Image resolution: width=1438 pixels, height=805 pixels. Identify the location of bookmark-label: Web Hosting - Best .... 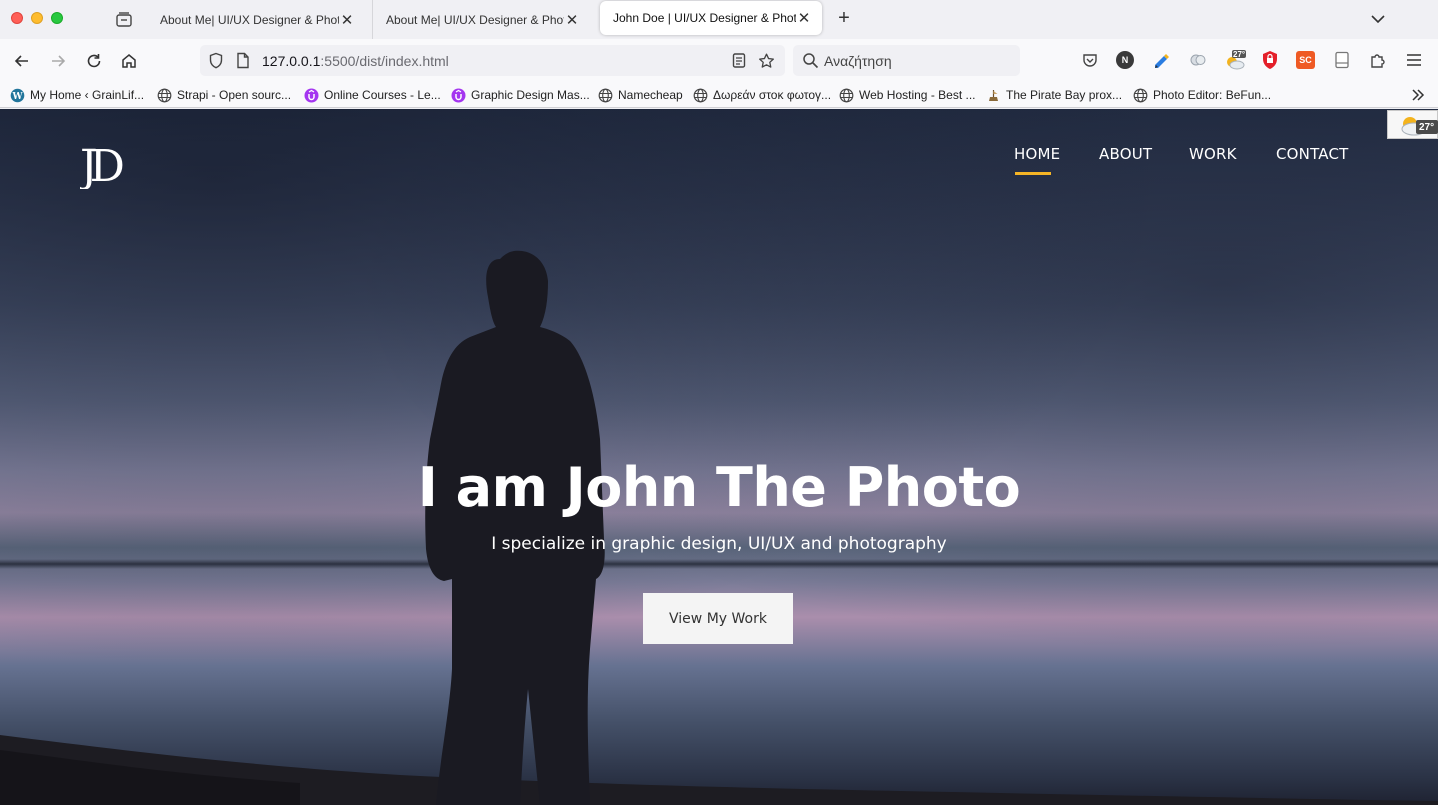
(917, 95).